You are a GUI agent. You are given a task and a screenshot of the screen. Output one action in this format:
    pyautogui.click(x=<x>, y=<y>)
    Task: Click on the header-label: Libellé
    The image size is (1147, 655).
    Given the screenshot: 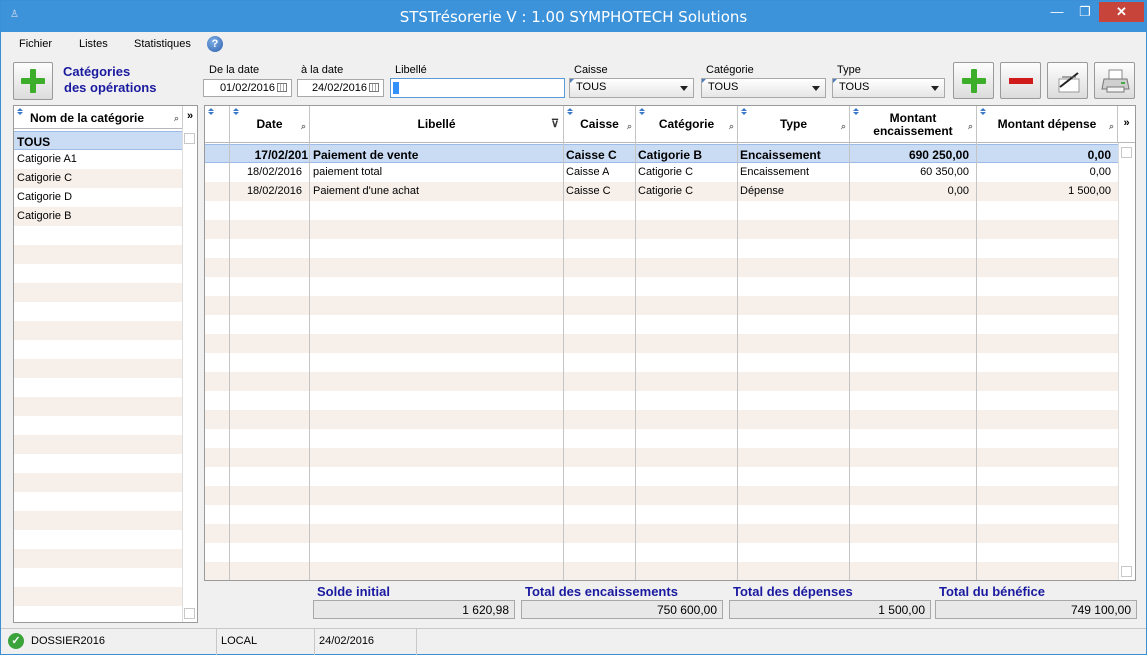 What is the action you would take?
    pyautogui.click(x=436, y=124)
    